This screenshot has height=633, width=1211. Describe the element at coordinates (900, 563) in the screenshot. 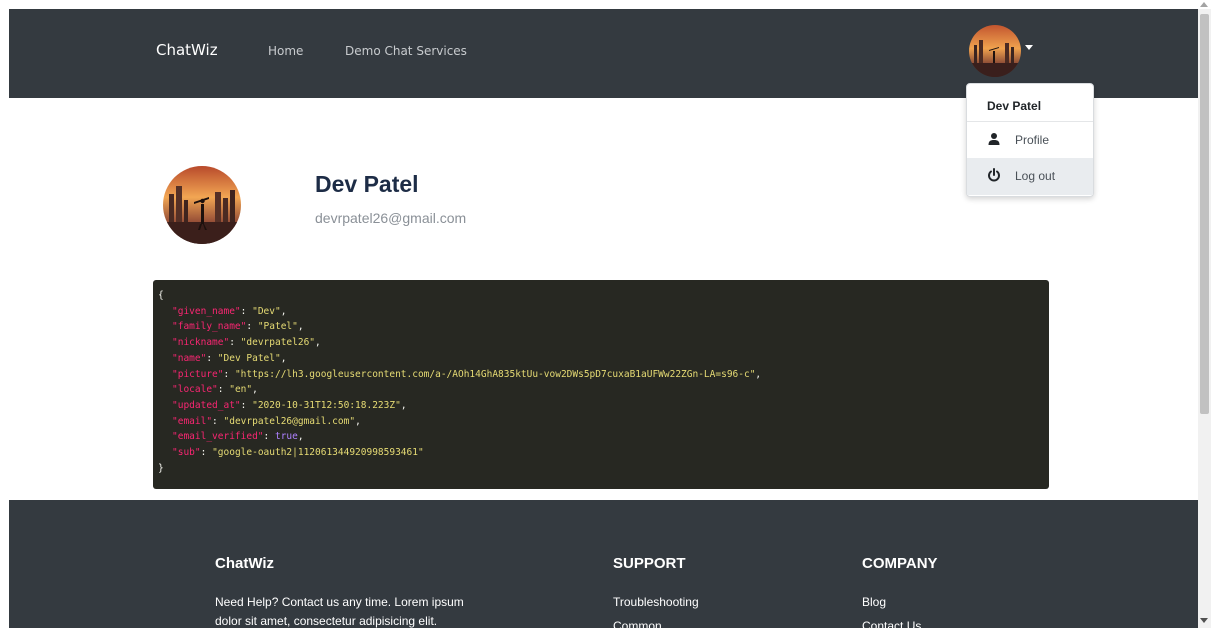

I see `footer-company-title: COMPANY` at that location.